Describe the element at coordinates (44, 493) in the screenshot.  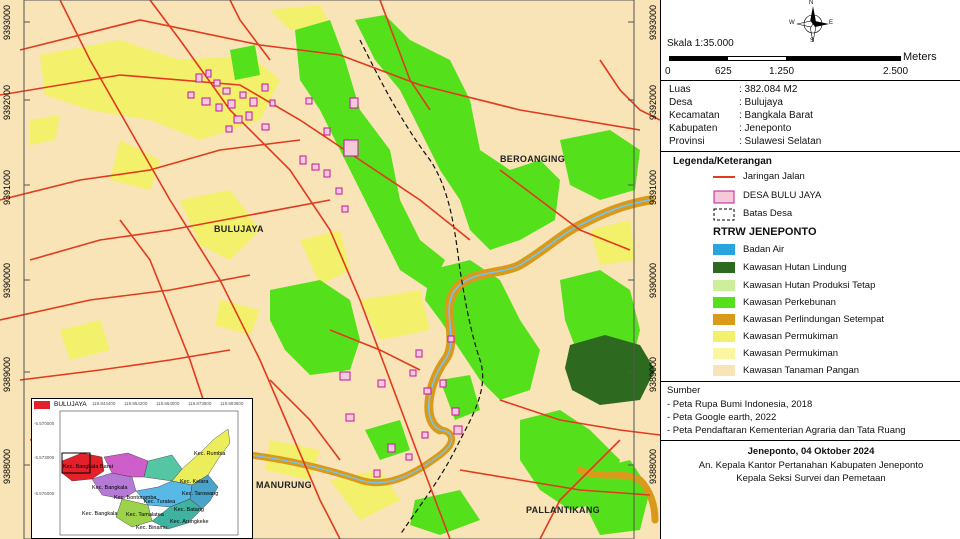
I see `inset-y-tick: -5.576000` at that location.